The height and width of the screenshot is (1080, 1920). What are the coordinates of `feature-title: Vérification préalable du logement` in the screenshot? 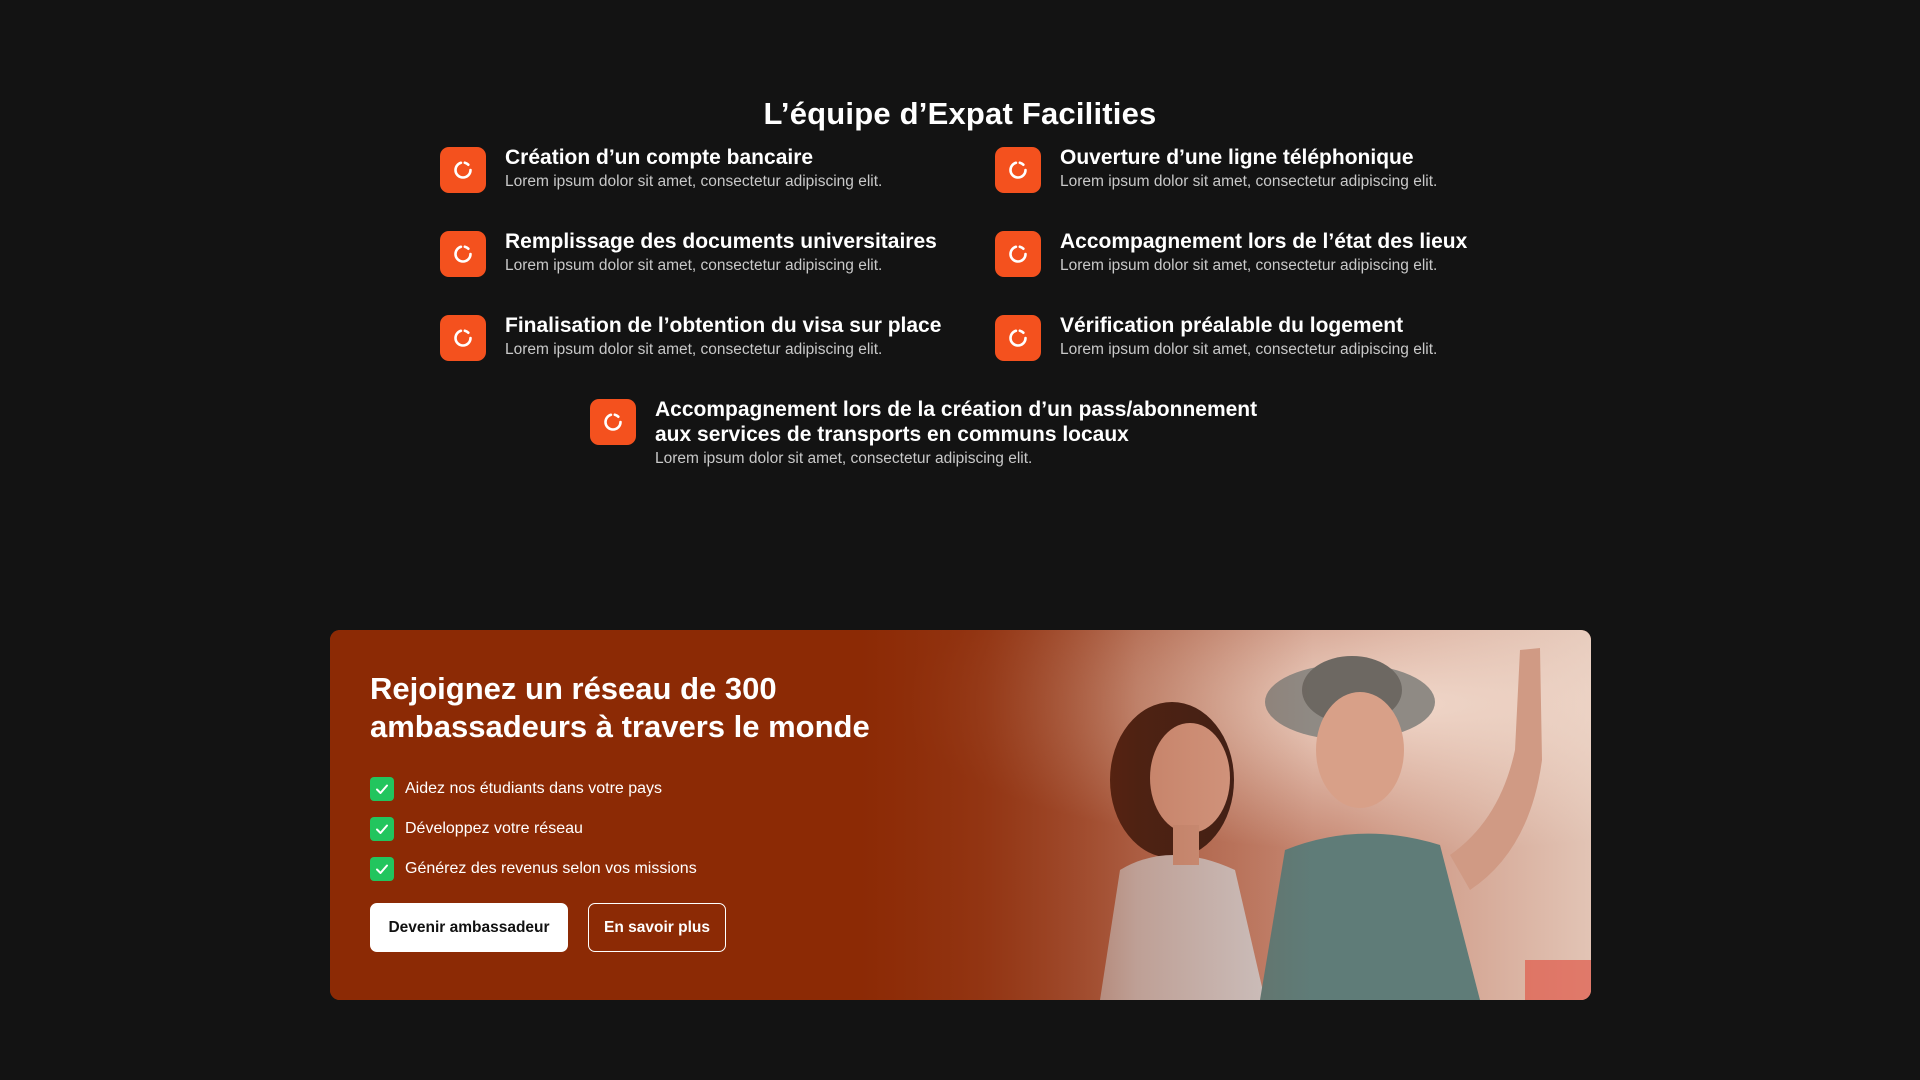 It's located at (1232, 325).